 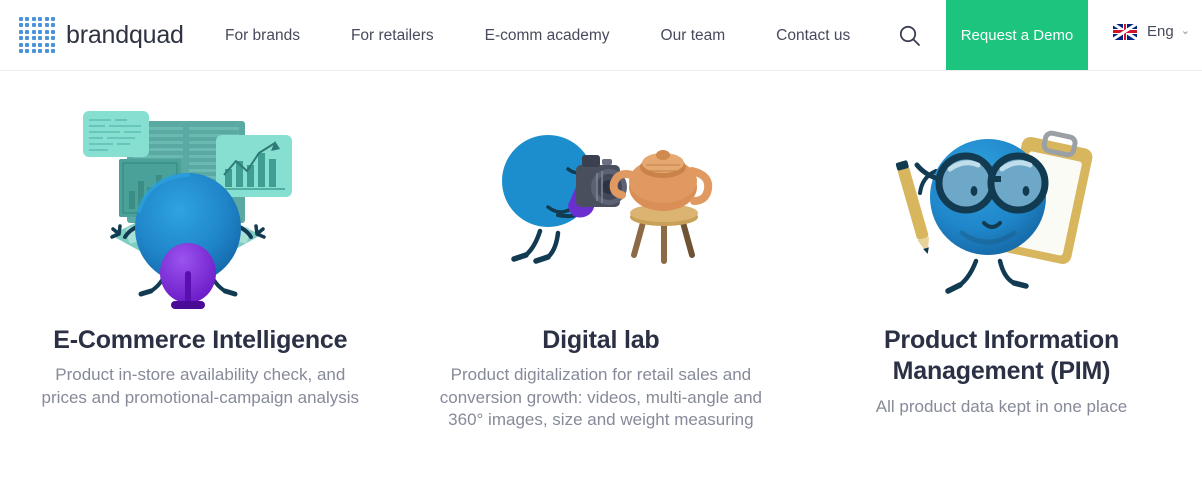 I want to click on uk-flag-icon, so click(x=1125, y=31).